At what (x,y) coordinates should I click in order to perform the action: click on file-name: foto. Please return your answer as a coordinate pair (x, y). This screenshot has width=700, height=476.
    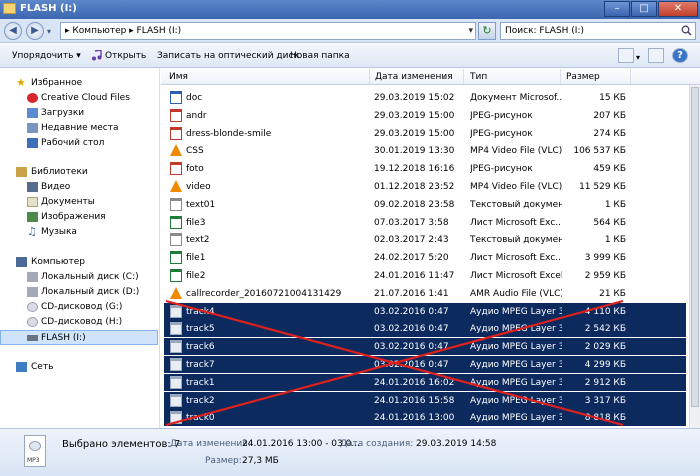
    Looking at the image, I should click on (195, 169).